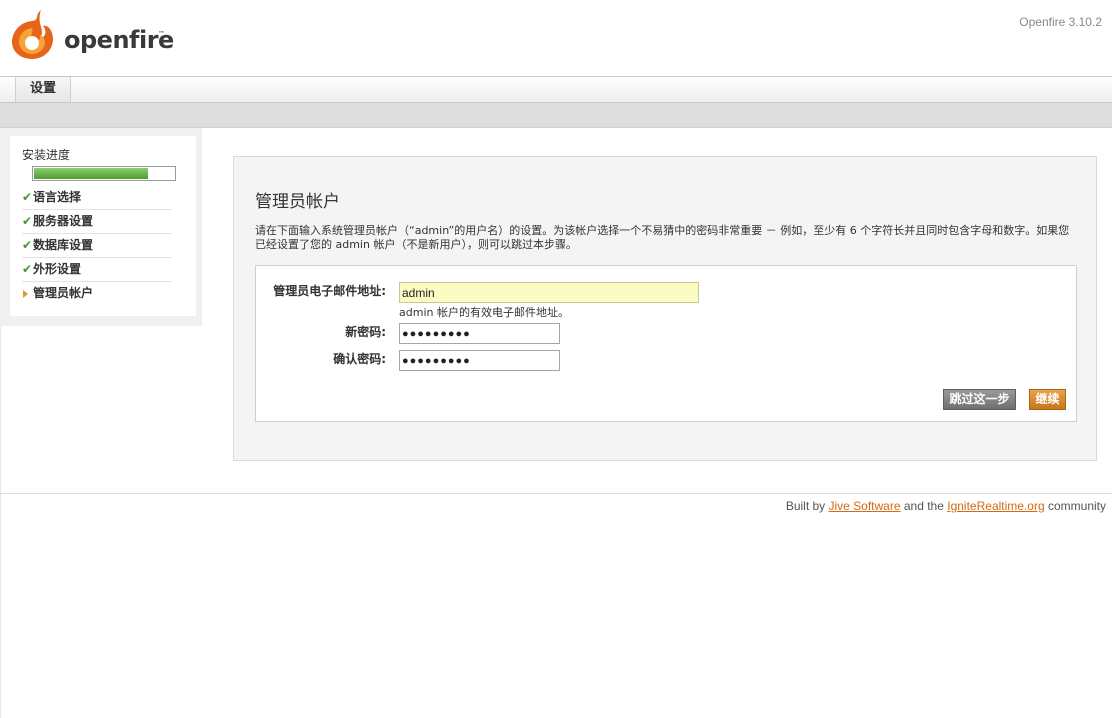  What do you see at coordinates (25, 294) in the screenshot?
I see `current-step-arrow-icon` at bounding box center [25, 294].